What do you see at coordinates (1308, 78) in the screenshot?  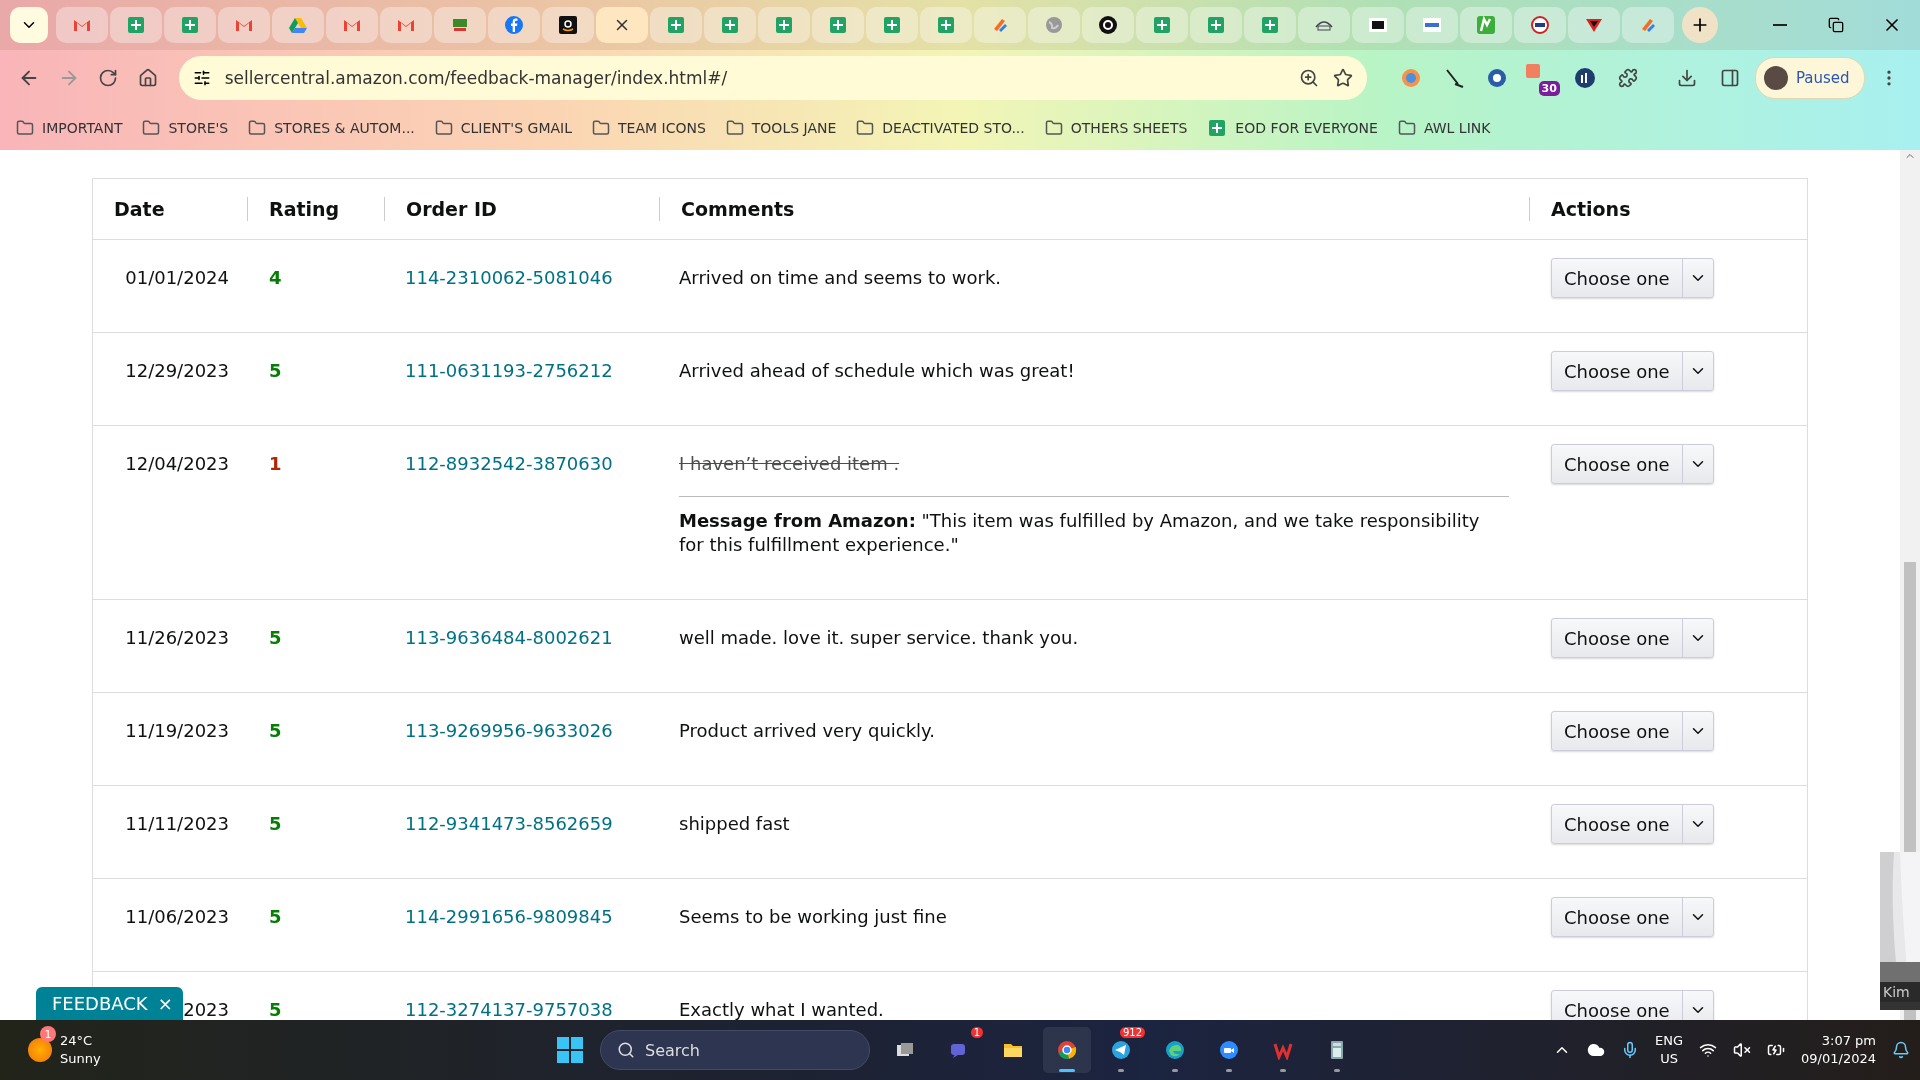 I see `zoom-icon` at bounding box center [1308, 78].